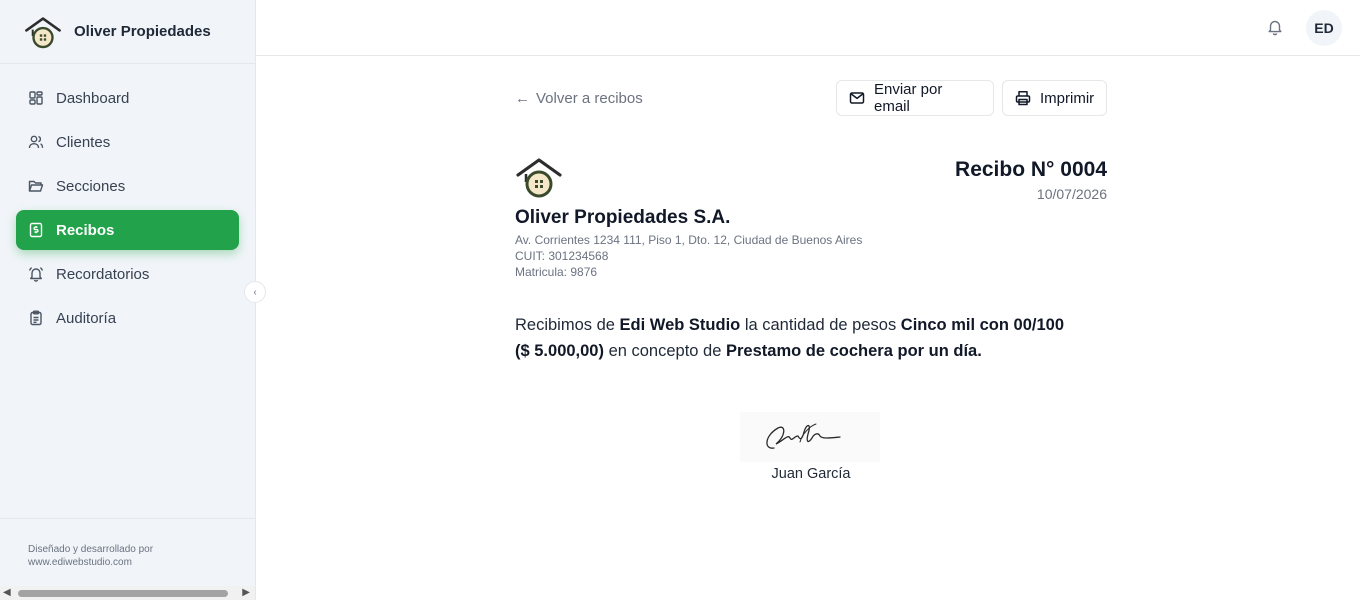 The image size is (1360, 600). What do you see at coordinates (1071, 194) in the screenshot?
I see `receipt-date: 10/07/2026` at bounding box center [1071, 194].